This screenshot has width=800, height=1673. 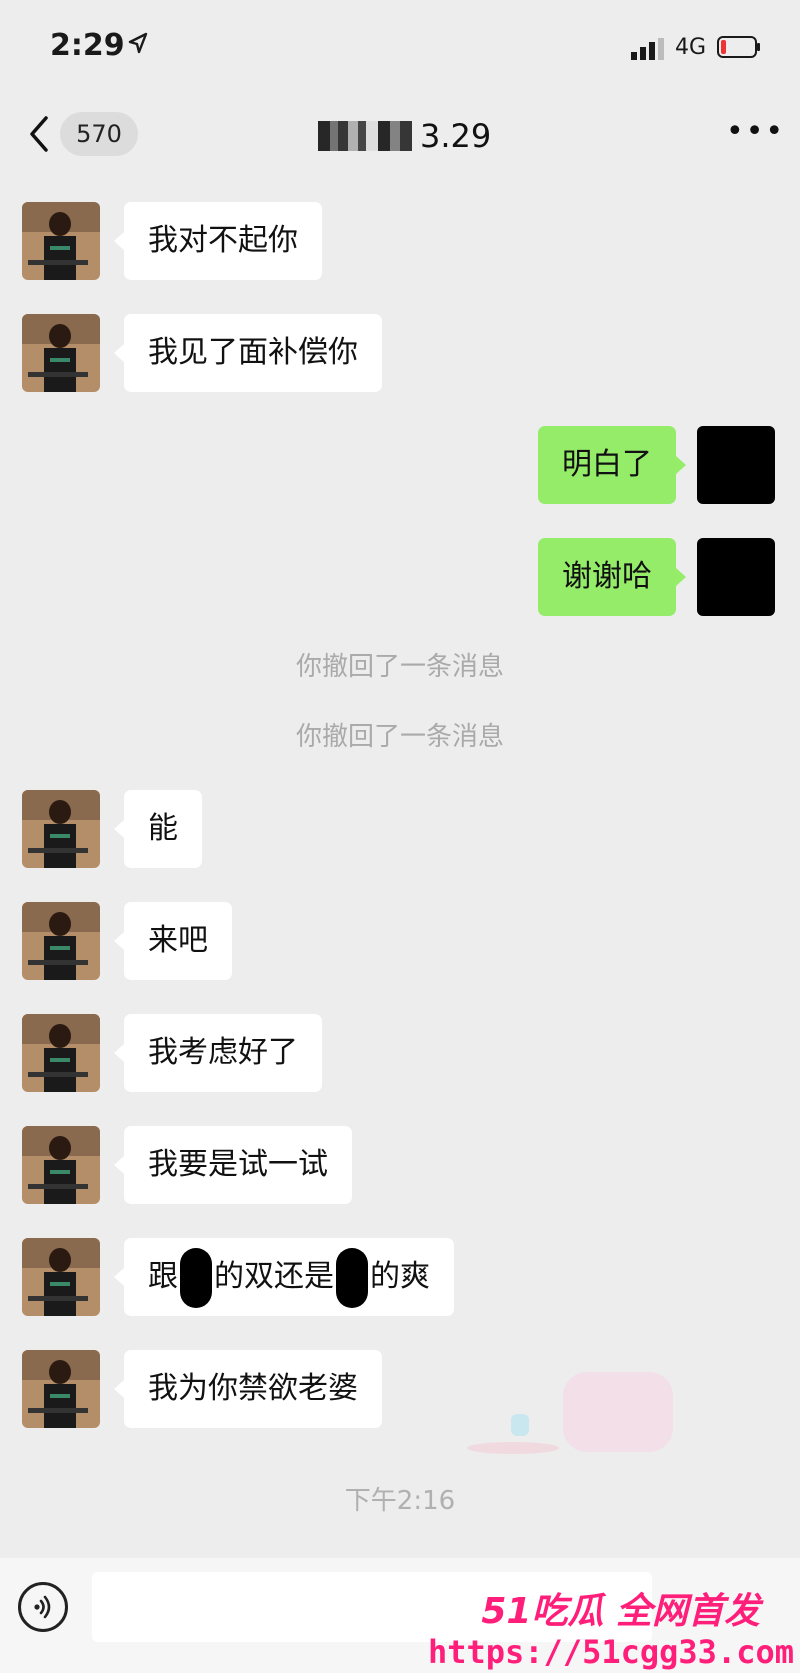 I want to click on incoming-message: 我考虑好了, so click(x=218, y=1053).